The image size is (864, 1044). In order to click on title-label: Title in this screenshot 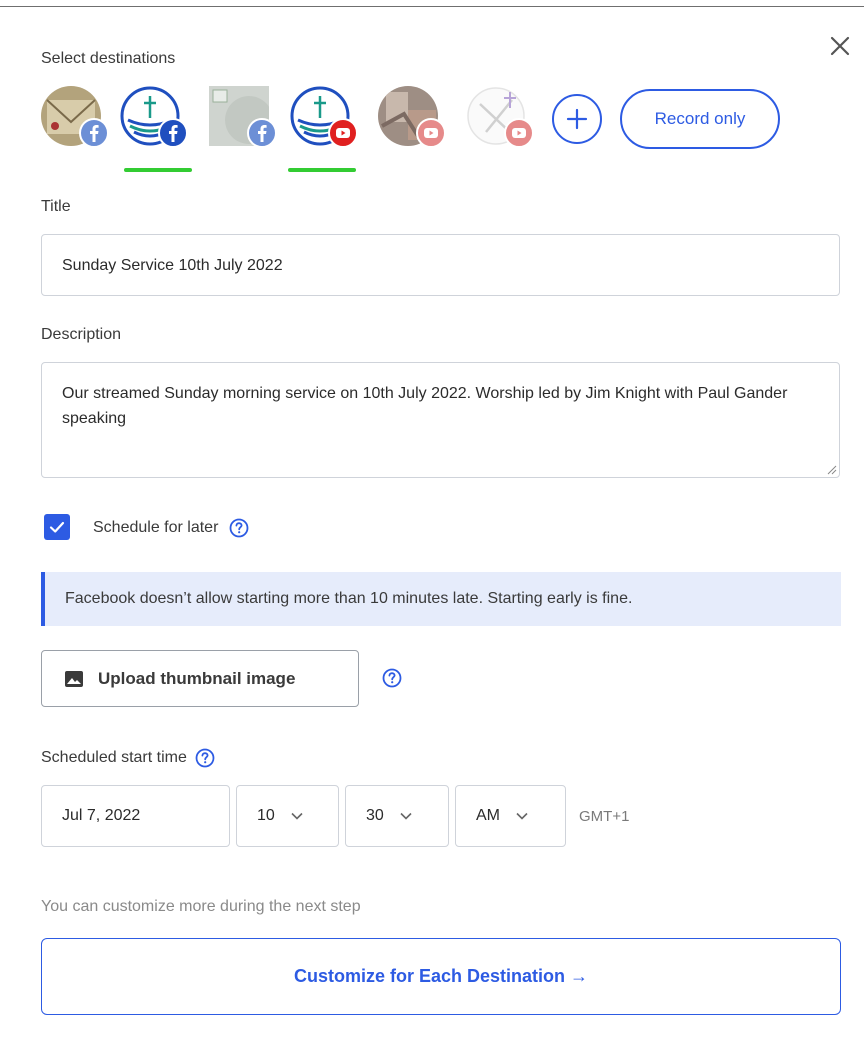, I will do `click(56, 206)`.